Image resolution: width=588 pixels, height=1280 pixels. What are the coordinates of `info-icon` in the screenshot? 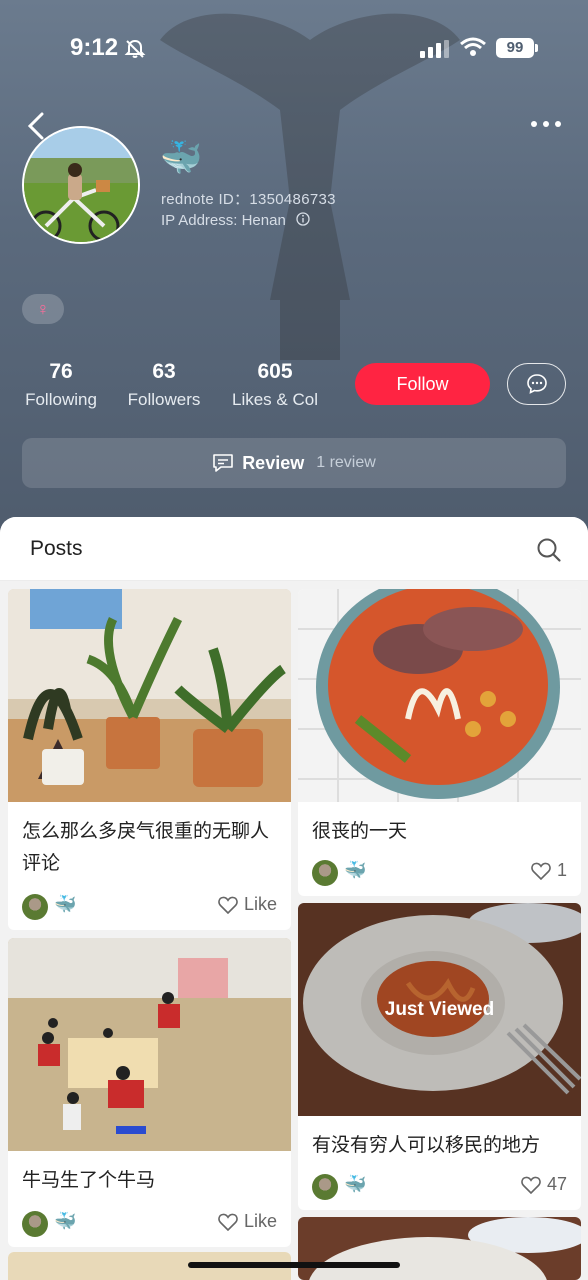 It's located at (303, 219).